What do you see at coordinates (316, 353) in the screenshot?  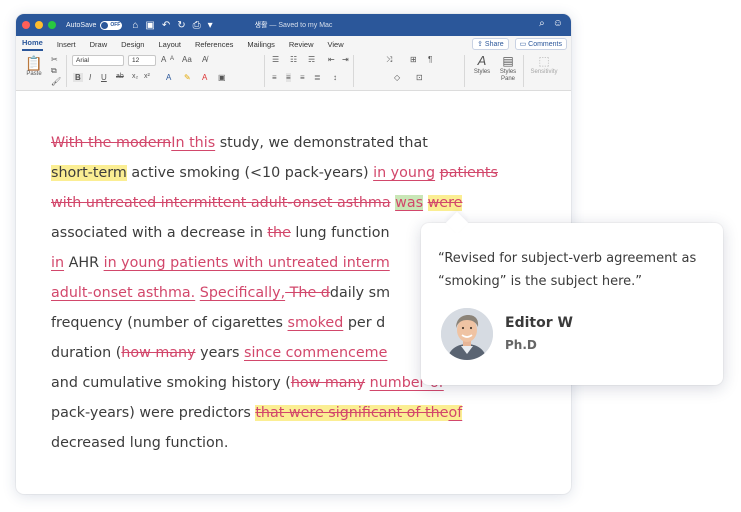 I see `inserted-text: since commenceme` at bounding box center [316, 353].